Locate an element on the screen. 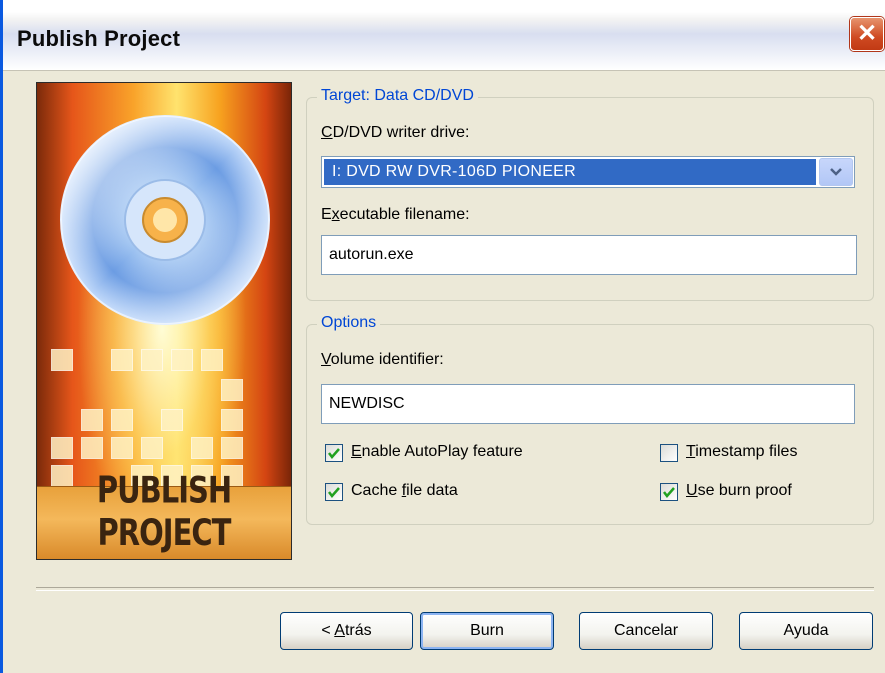 Image resolution: width=885 pixels, height=673 pixels. drive-select: I: DVD RW DVR-106D PIONEER is located at coordinates (588, 172).